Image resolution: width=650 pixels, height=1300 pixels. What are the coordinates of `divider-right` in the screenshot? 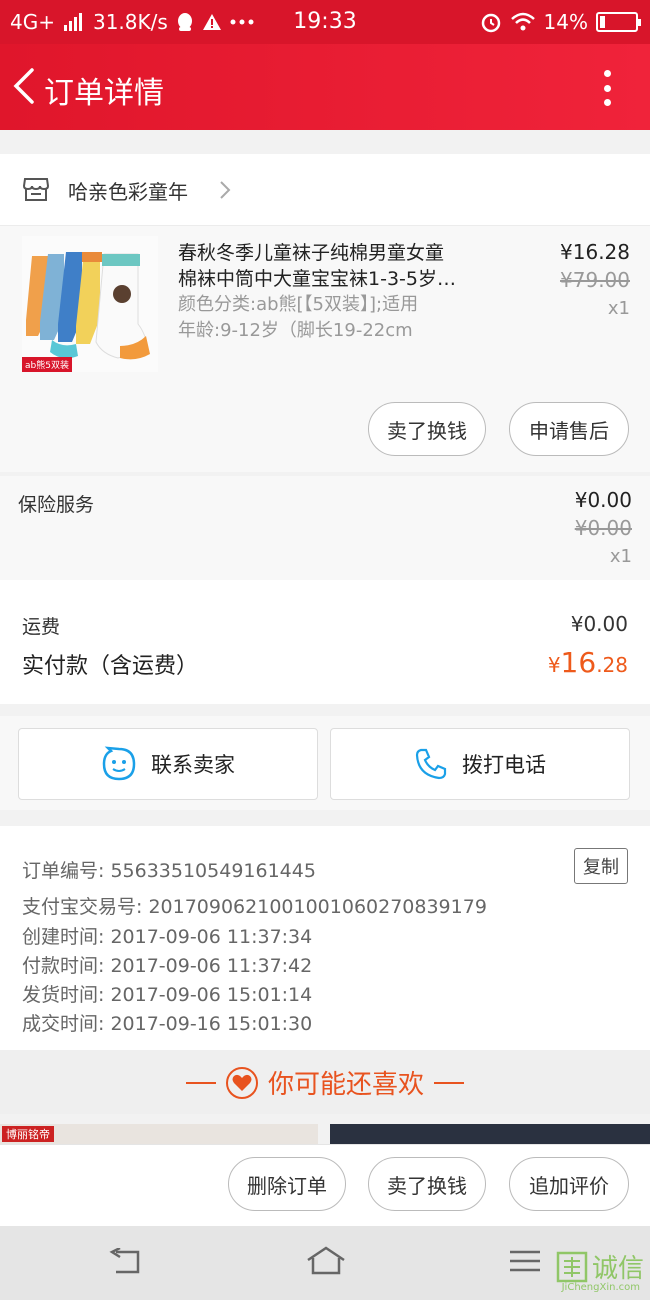 It's located at (449, 1082).